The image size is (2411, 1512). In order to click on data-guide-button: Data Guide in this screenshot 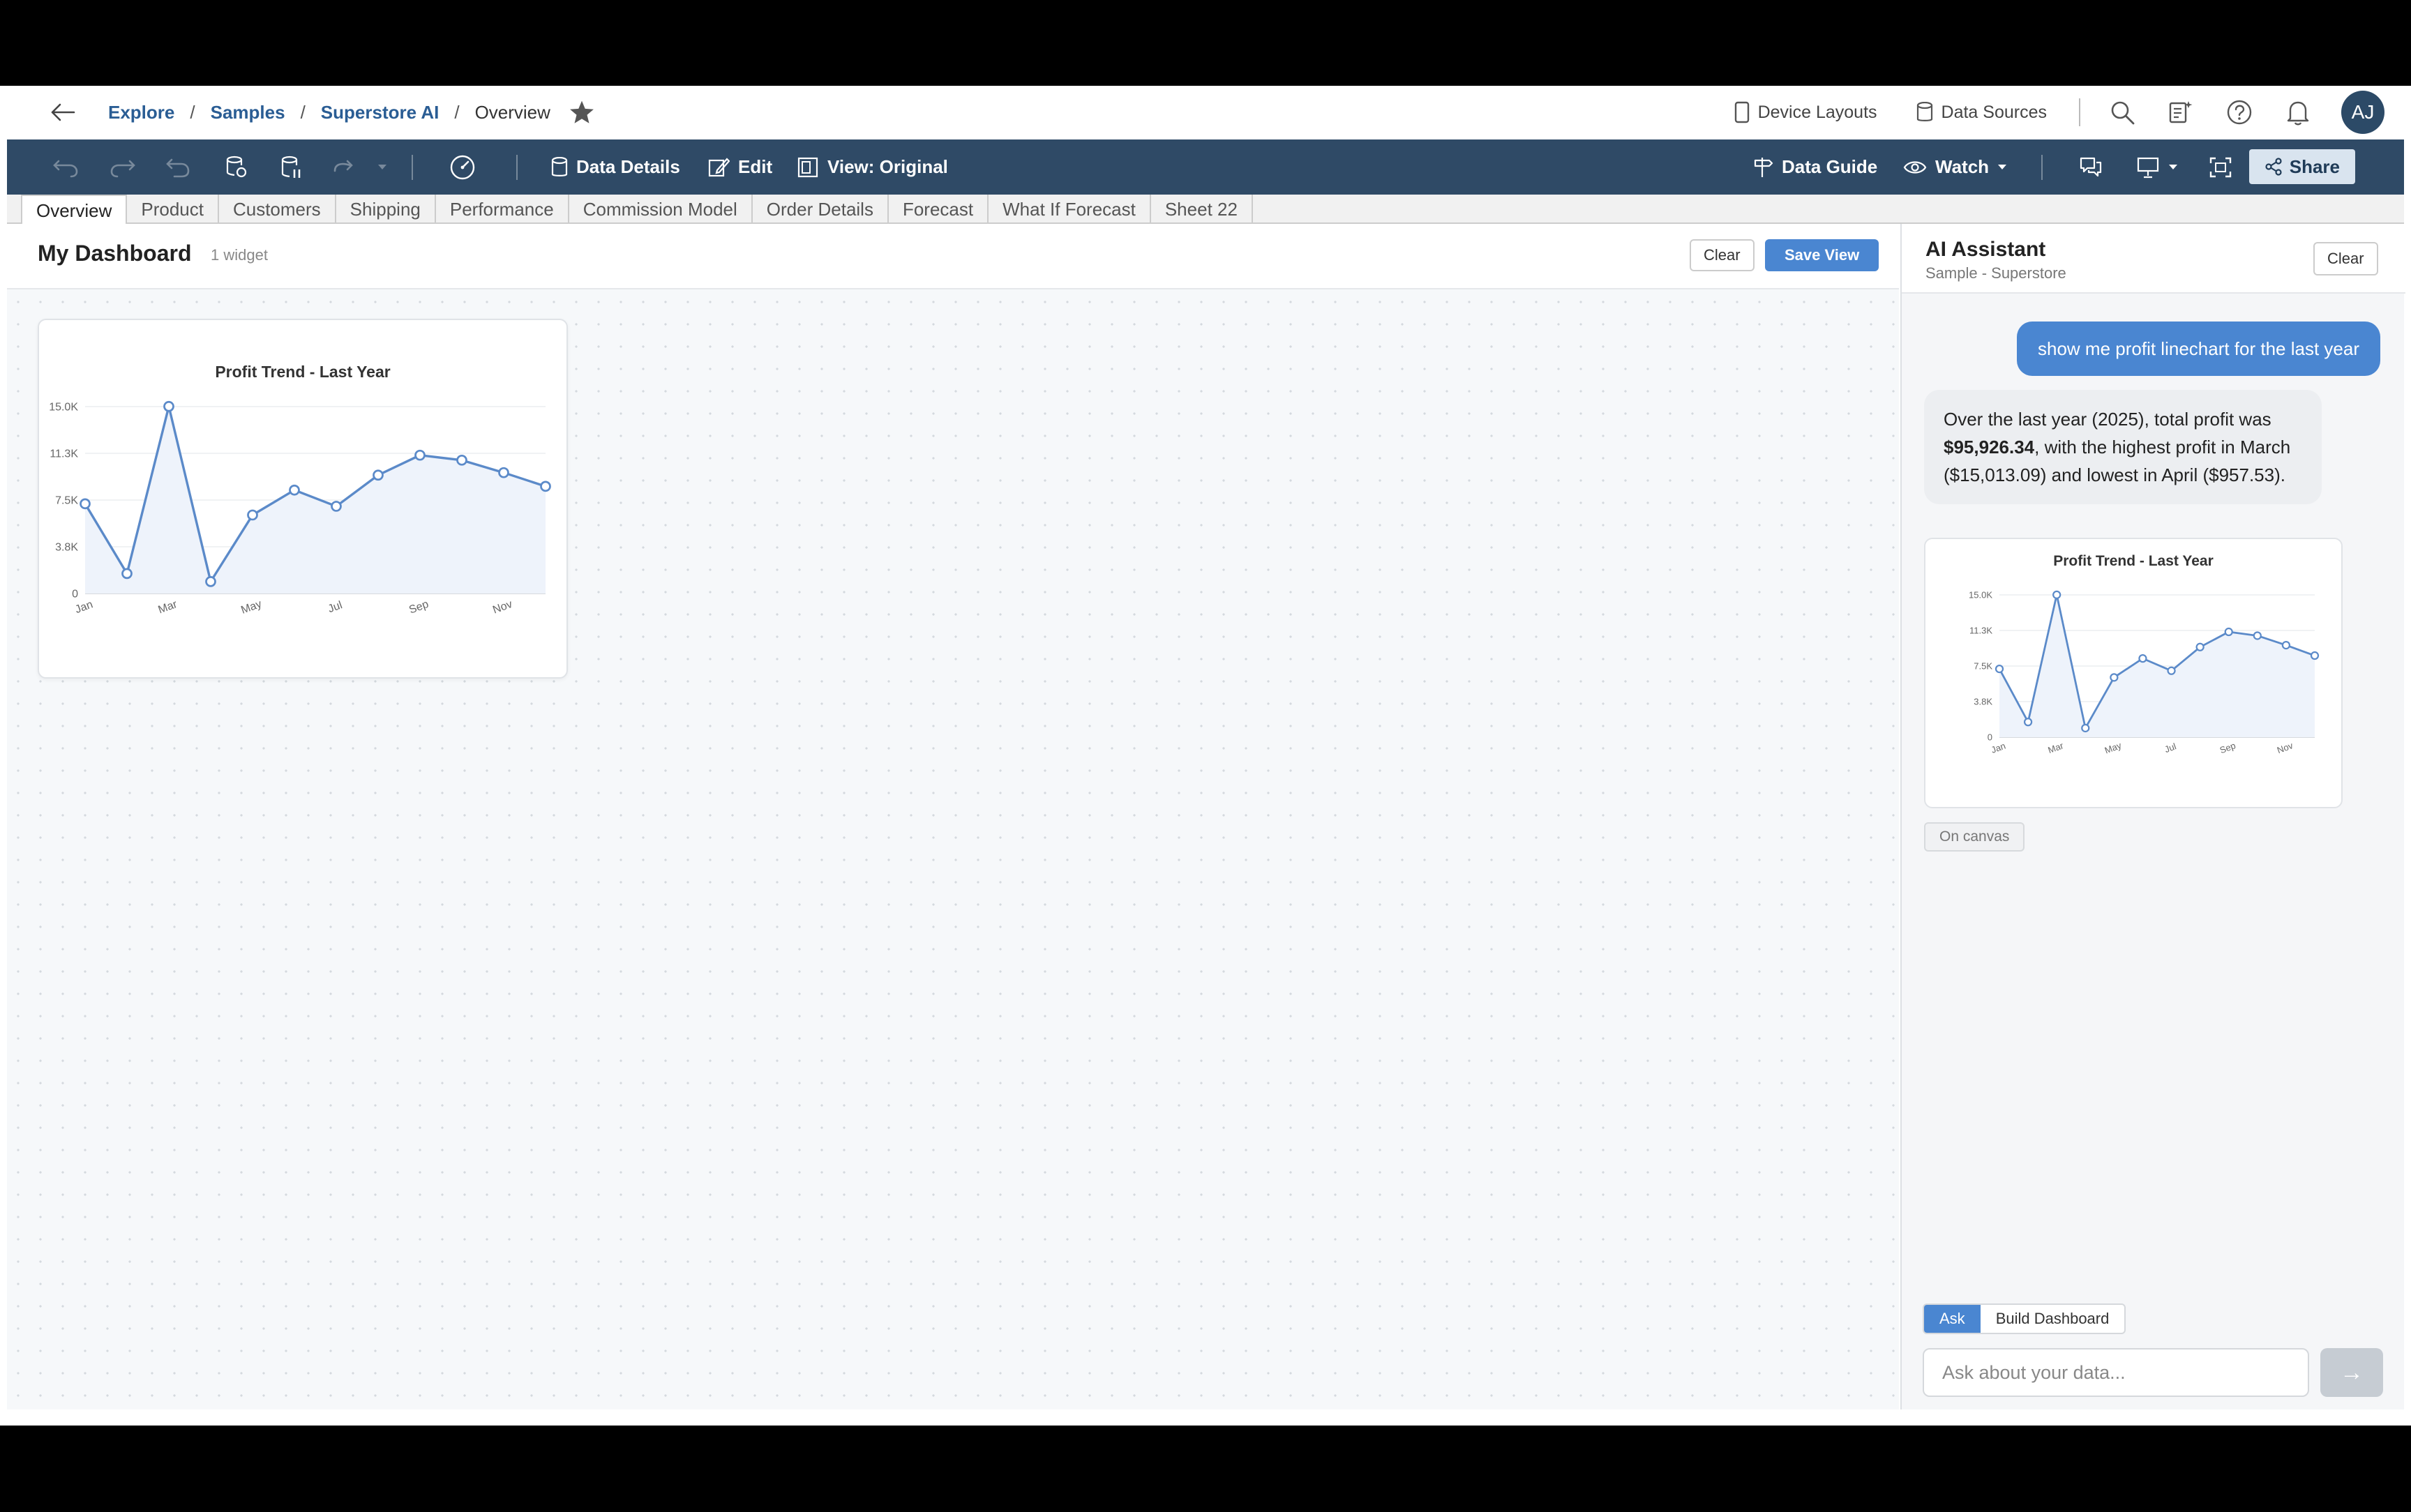, I will do `click(1814, 167)`.